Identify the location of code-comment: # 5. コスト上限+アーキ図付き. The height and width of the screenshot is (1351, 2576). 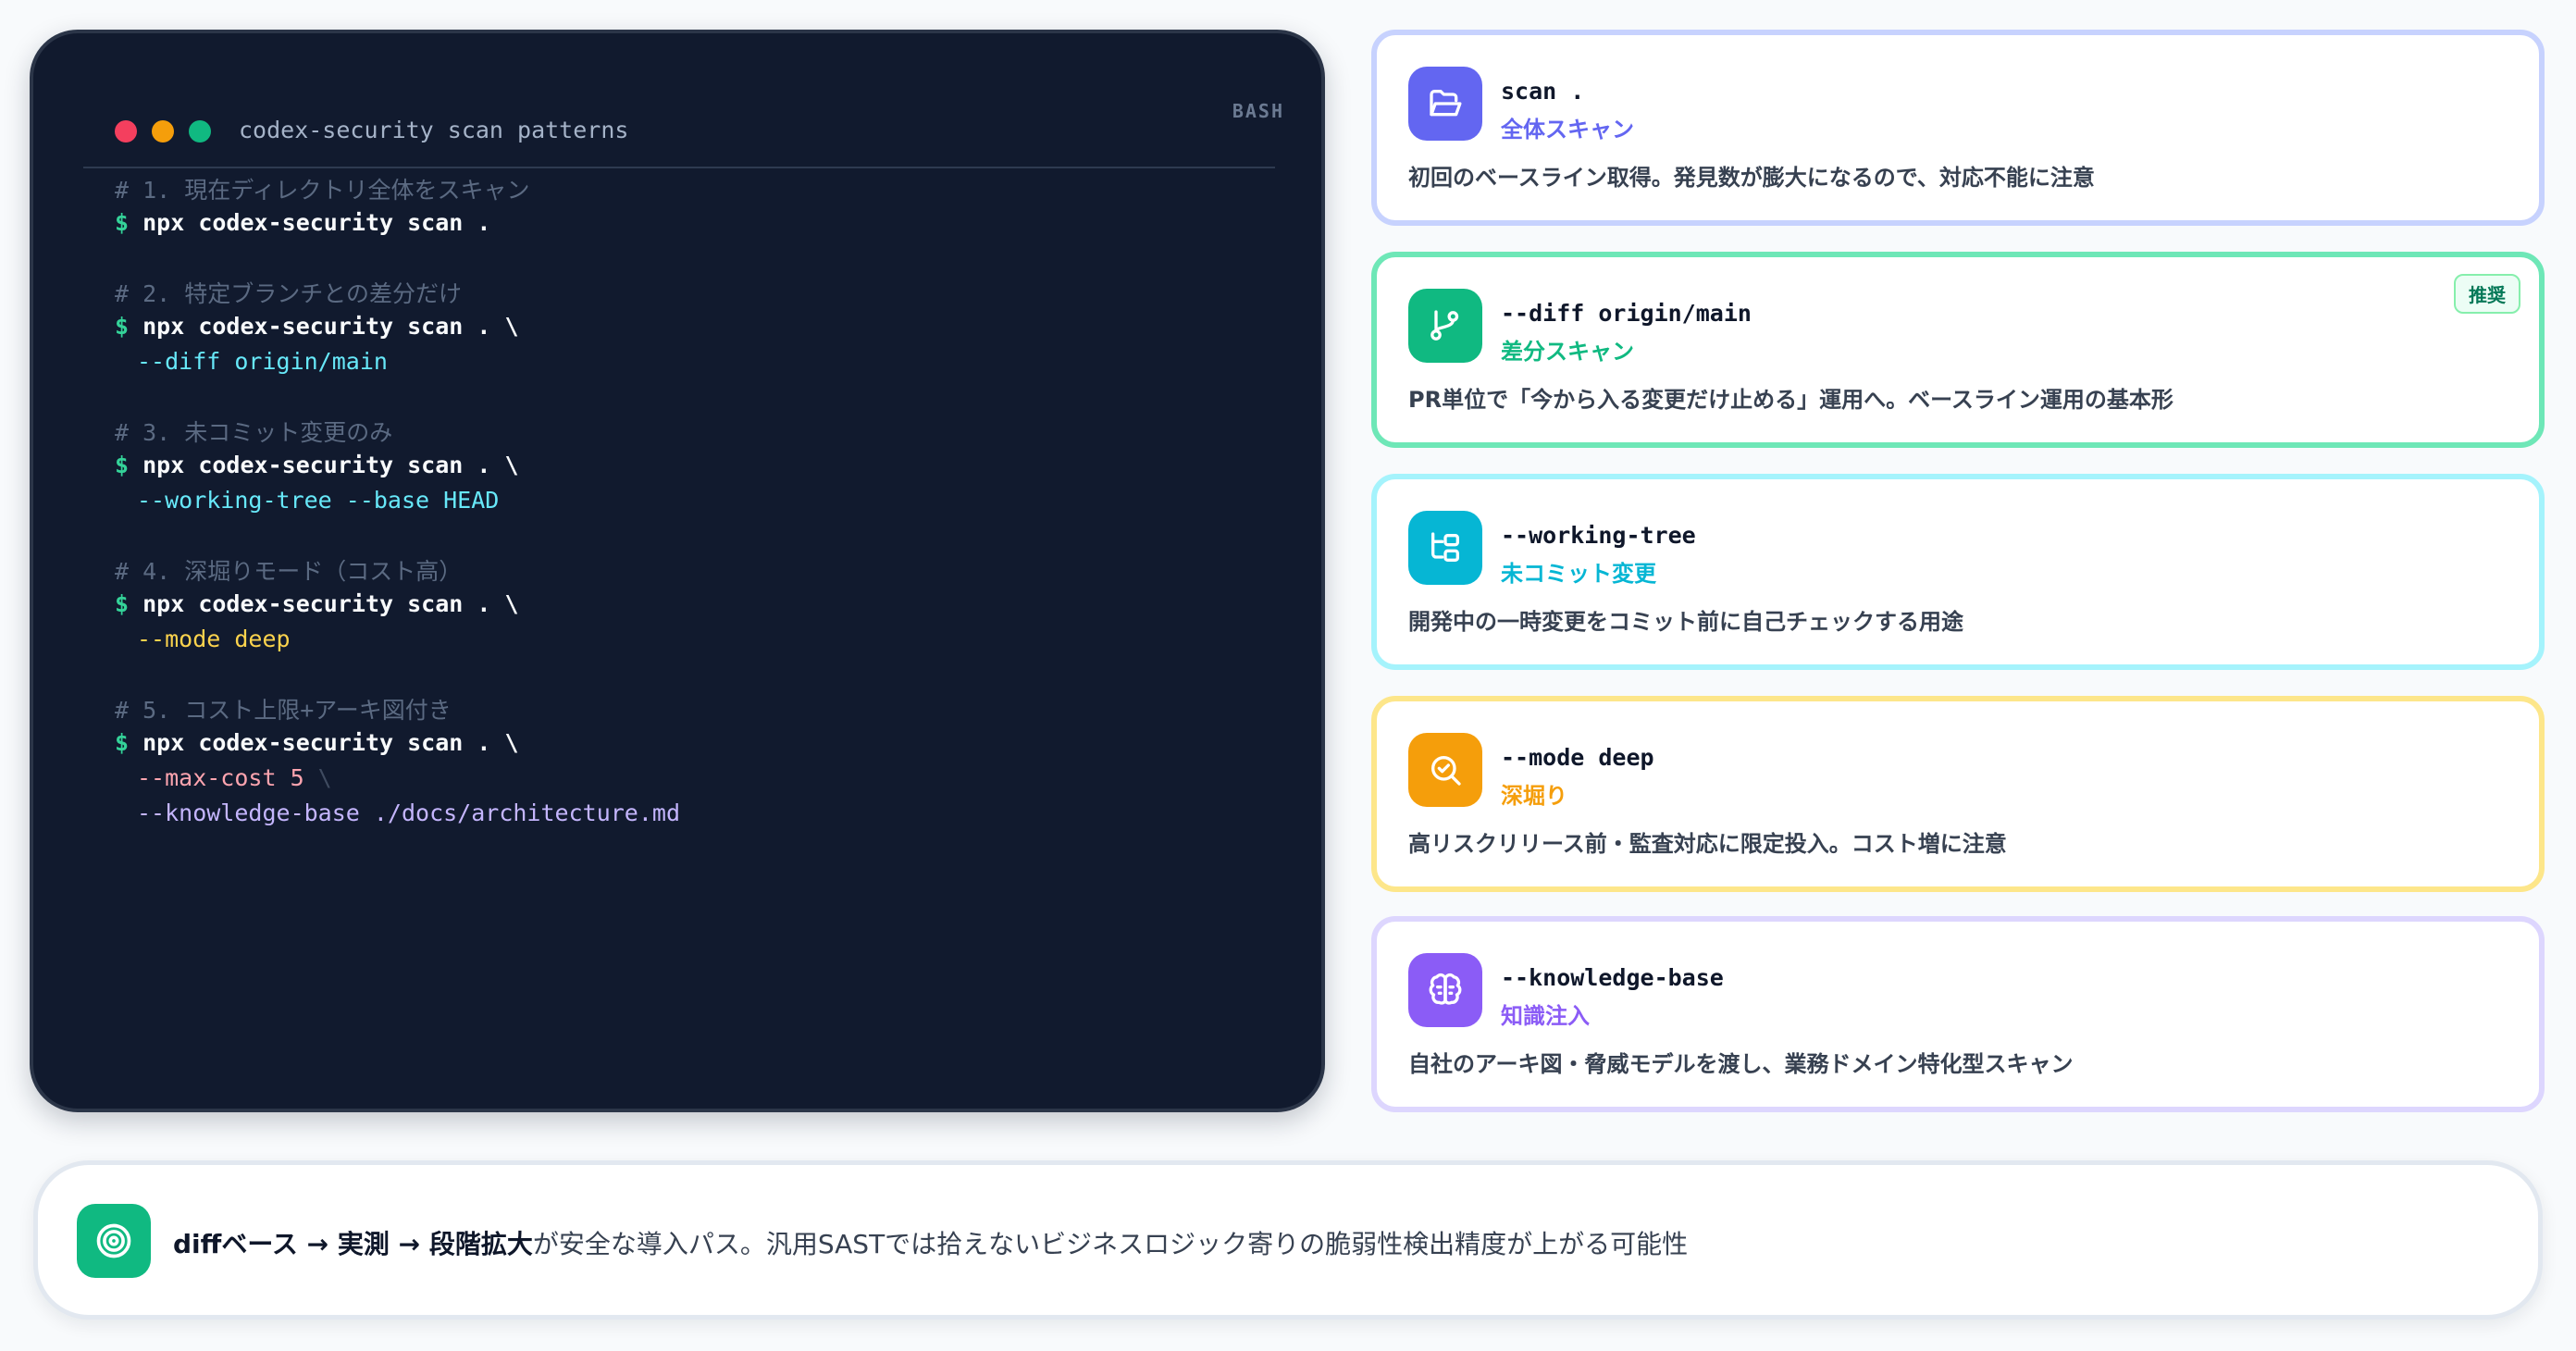
(284, 710).